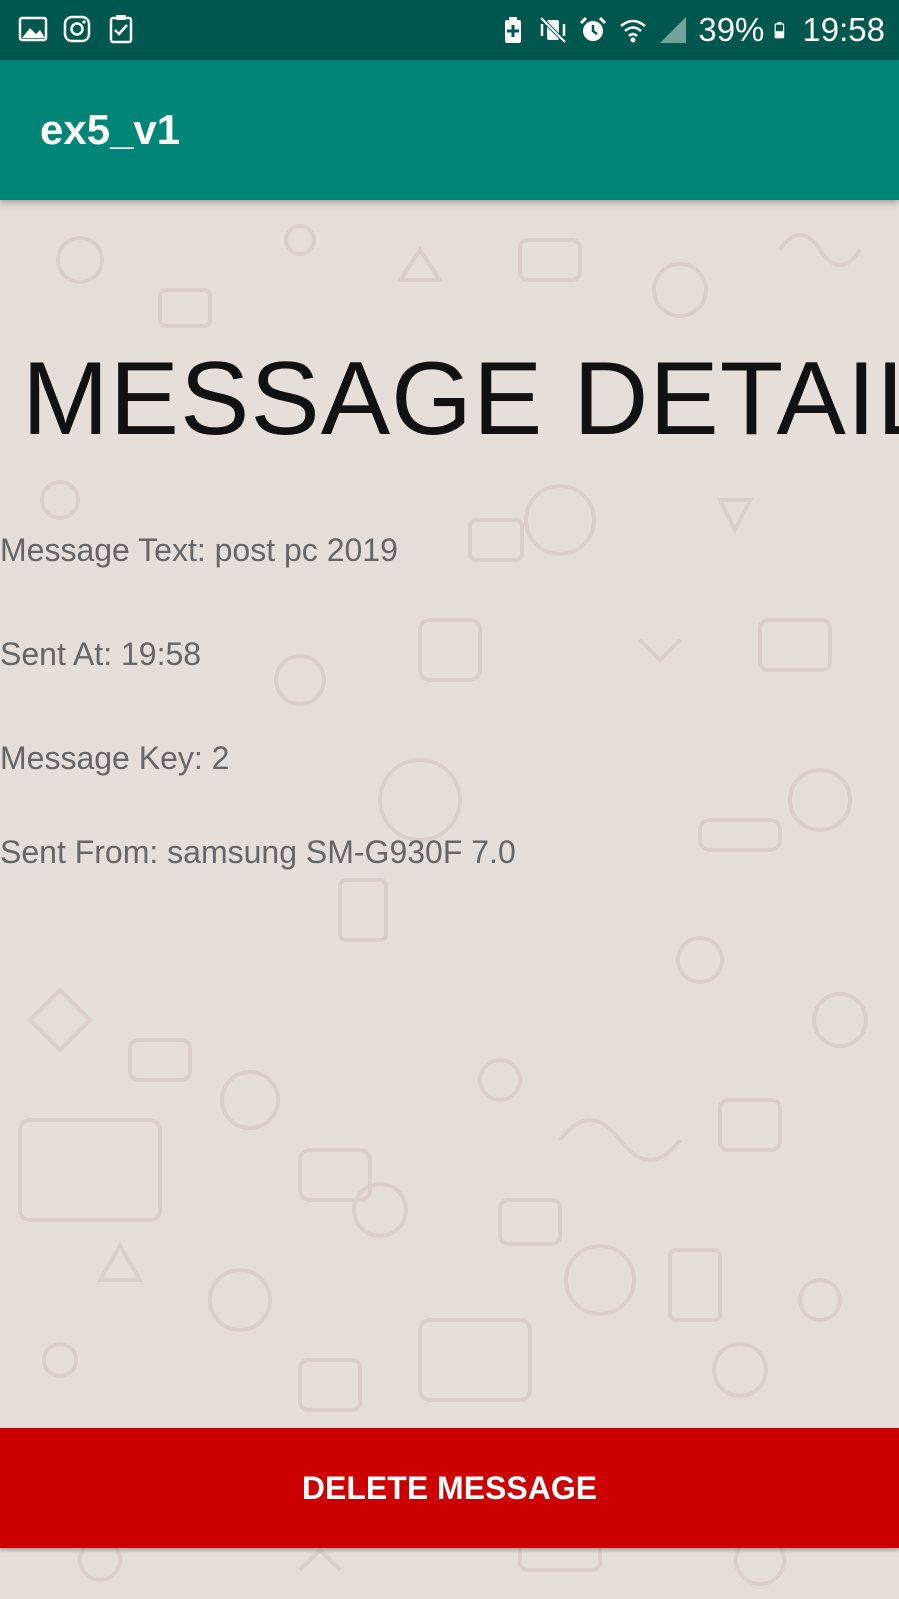 This screenshot has width=899, height=1599. I want to click on status-bar-right: 39% 19:58, so click(691, 30).